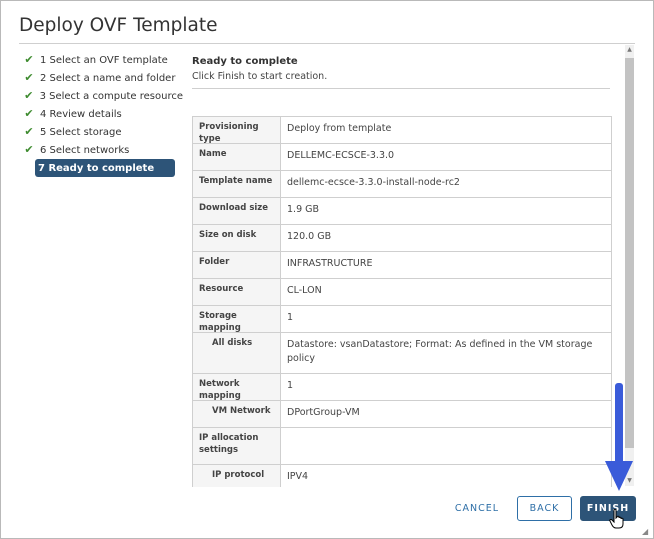  I want to click on step-label: 7 Ready to complete, so click(96, 168).